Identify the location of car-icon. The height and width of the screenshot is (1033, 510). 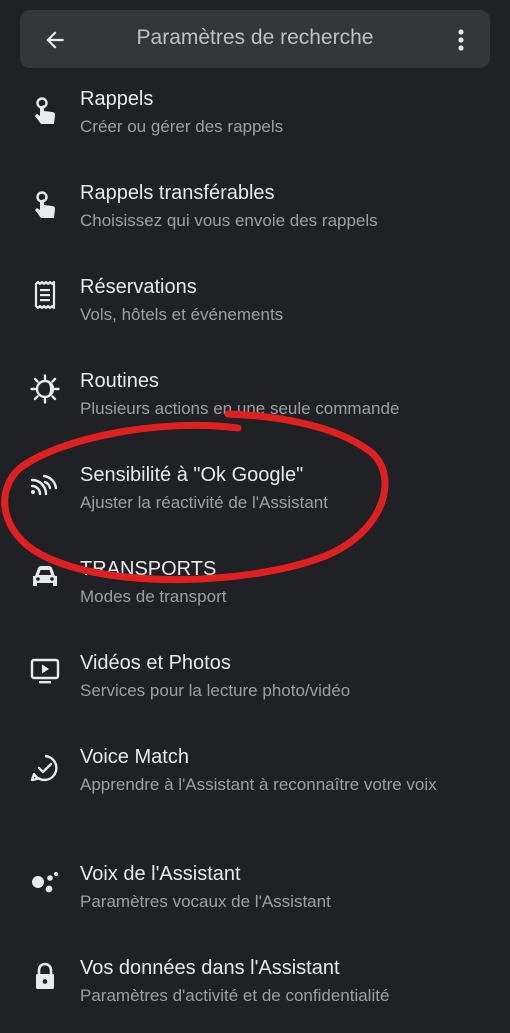
(45, 577).